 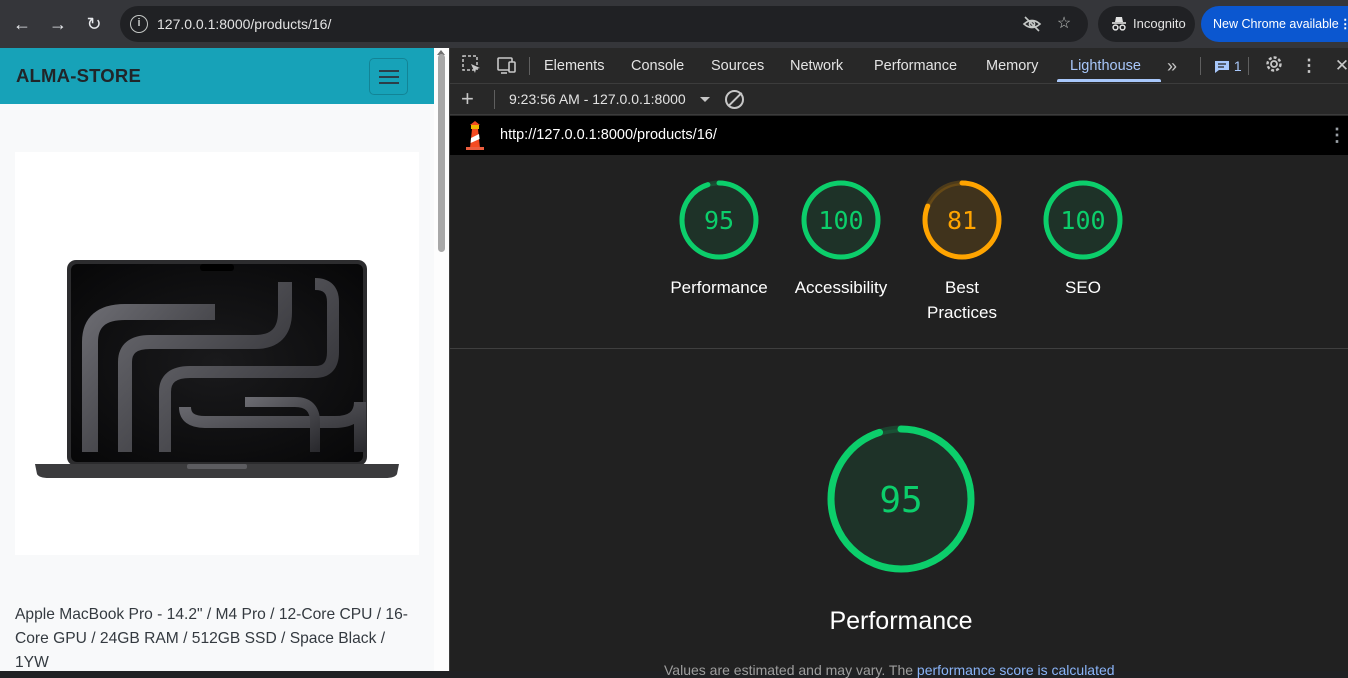 I want to click on page-scrollbar, so click(x=441, y=359).